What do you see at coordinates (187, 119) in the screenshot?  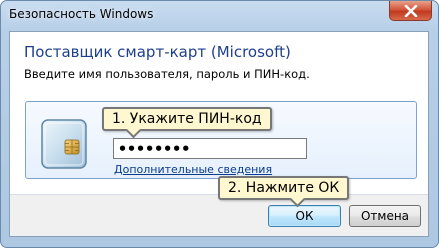 I see `callout-enter-pin: 1. Укажите ПИН-код` at bounding box center [187, 119].